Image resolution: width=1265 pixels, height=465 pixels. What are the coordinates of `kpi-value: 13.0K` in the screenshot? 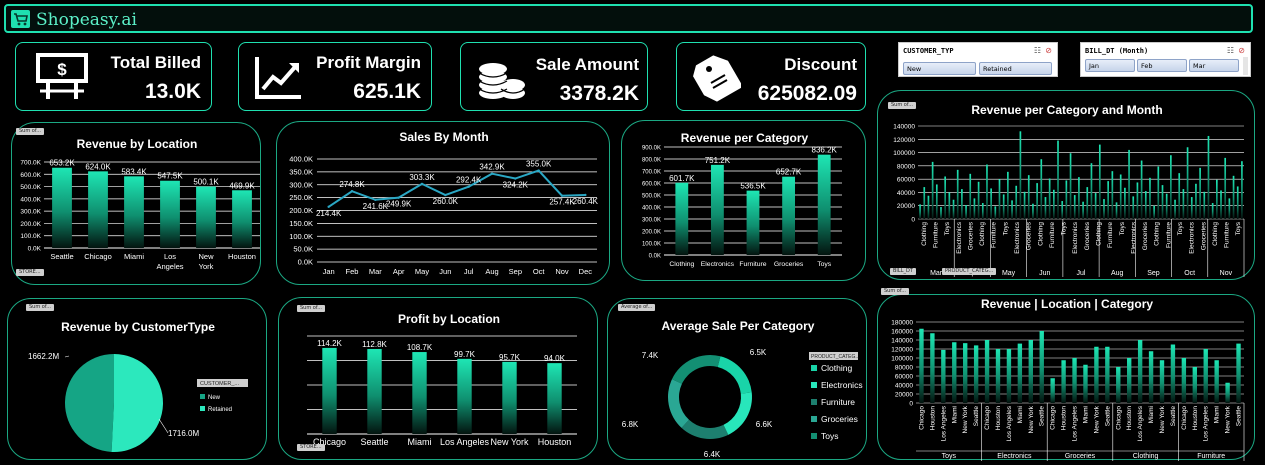 It's located at (172, 91).